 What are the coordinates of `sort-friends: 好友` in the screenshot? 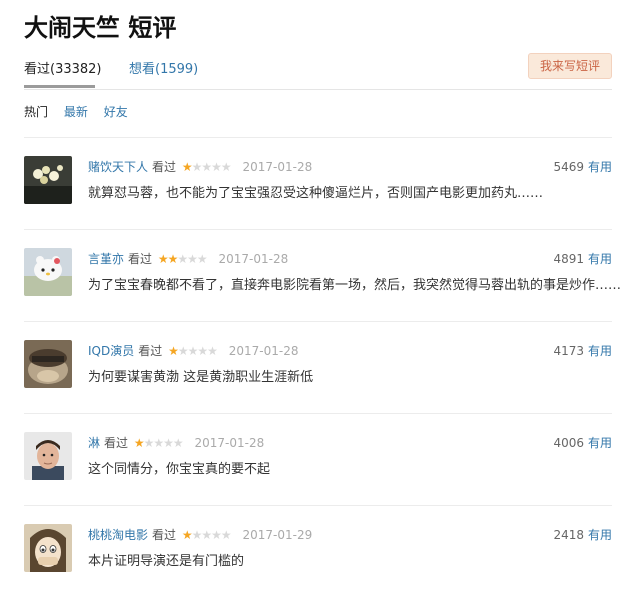 It's located at (116, 112).